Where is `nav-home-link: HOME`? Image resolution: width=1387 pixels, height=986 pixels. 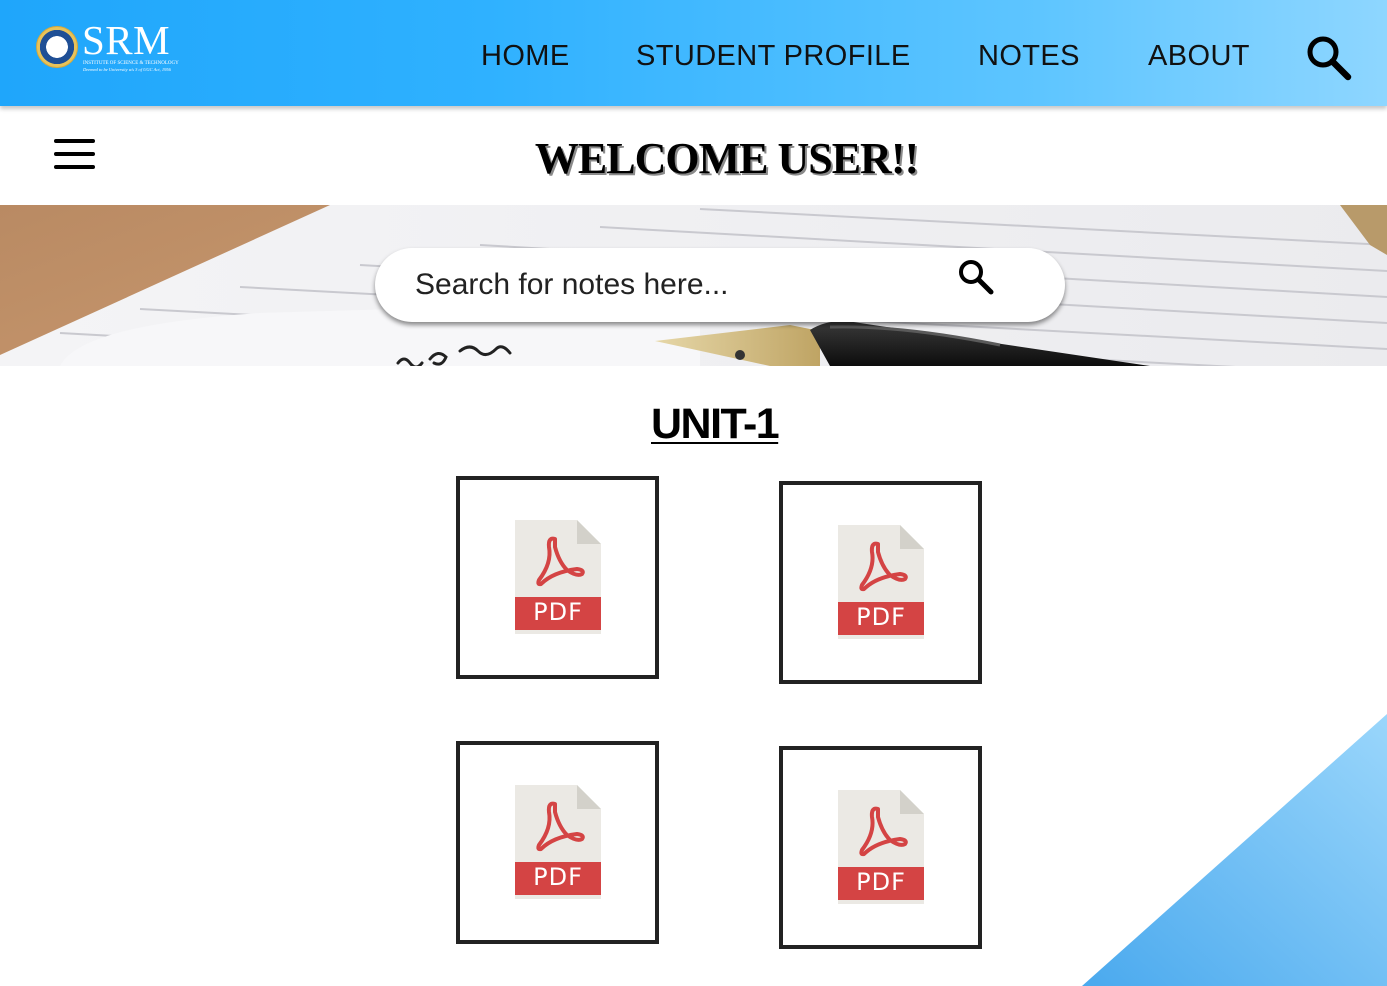
nav-home-link: HOME is located at coordinates (525, 56).